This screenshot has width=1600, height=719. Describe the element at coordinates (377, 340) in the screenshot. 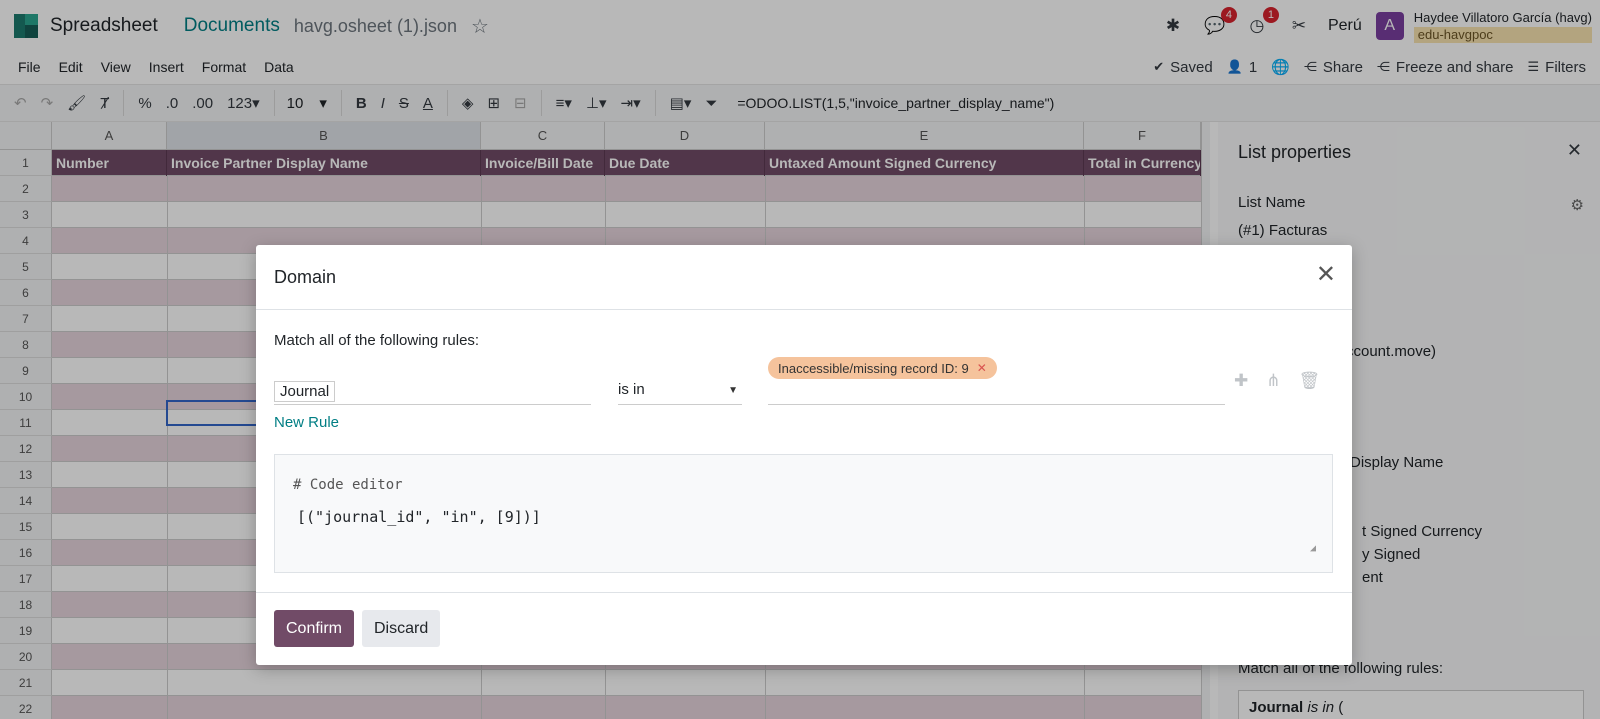

I see `rules-label: Match all of the following rules:` at that location.